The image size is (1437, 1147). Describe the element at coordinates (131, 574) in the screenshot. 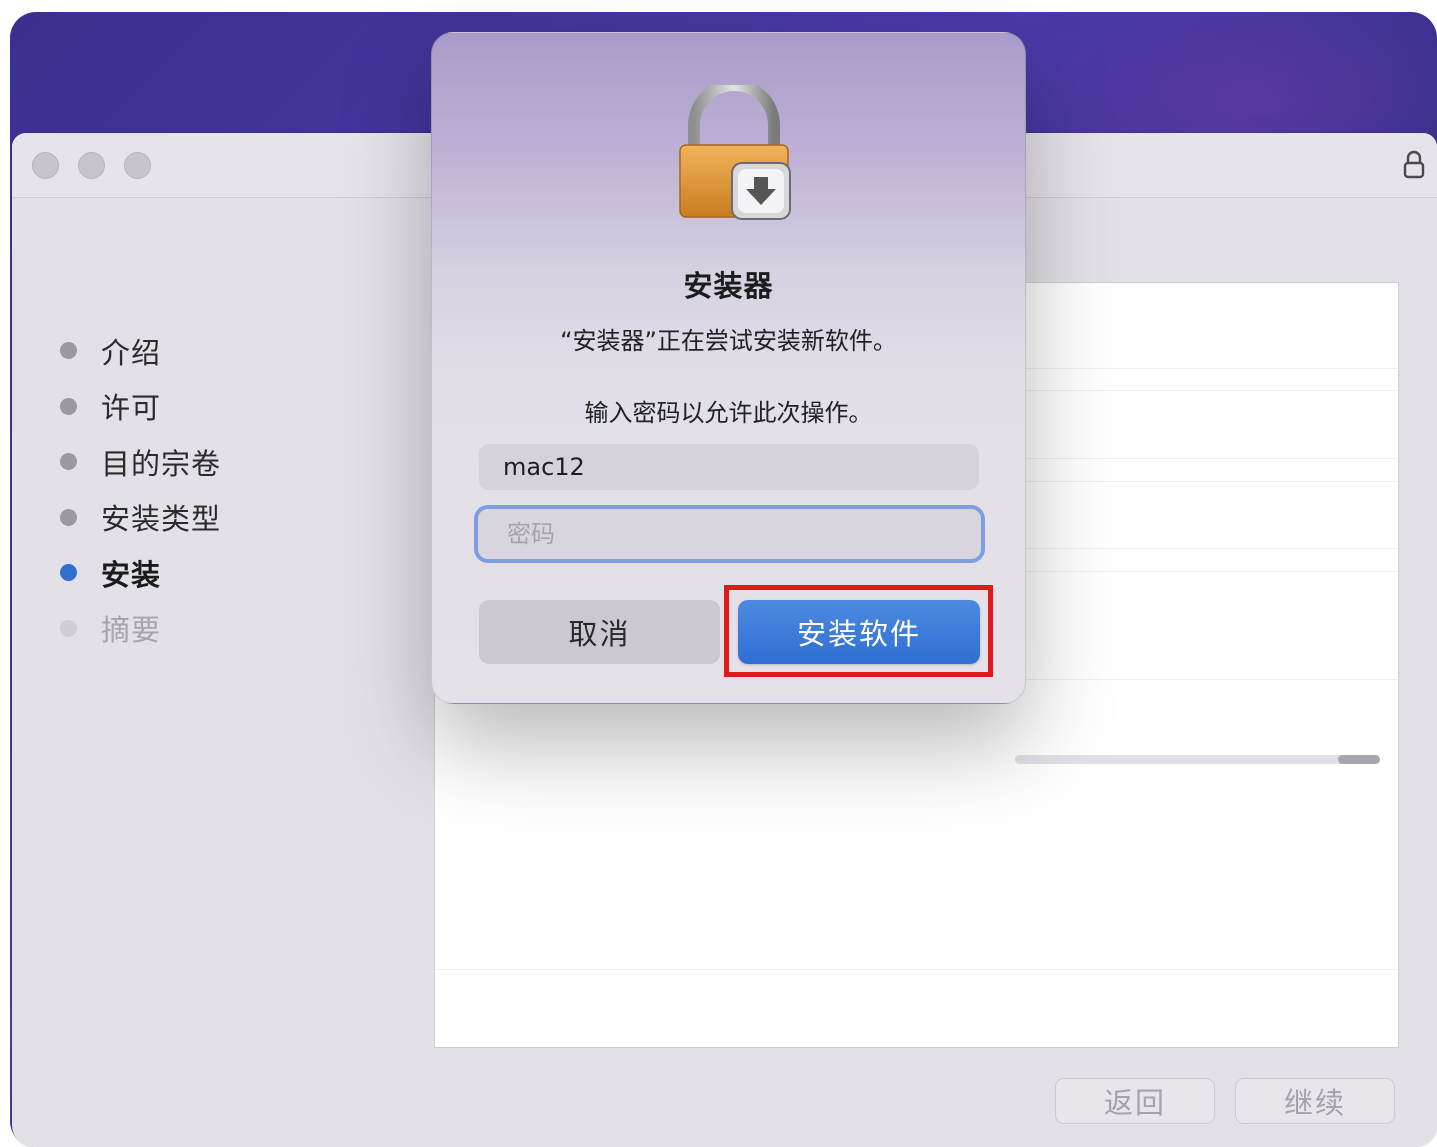

I see `step-label: 安装` at that location.